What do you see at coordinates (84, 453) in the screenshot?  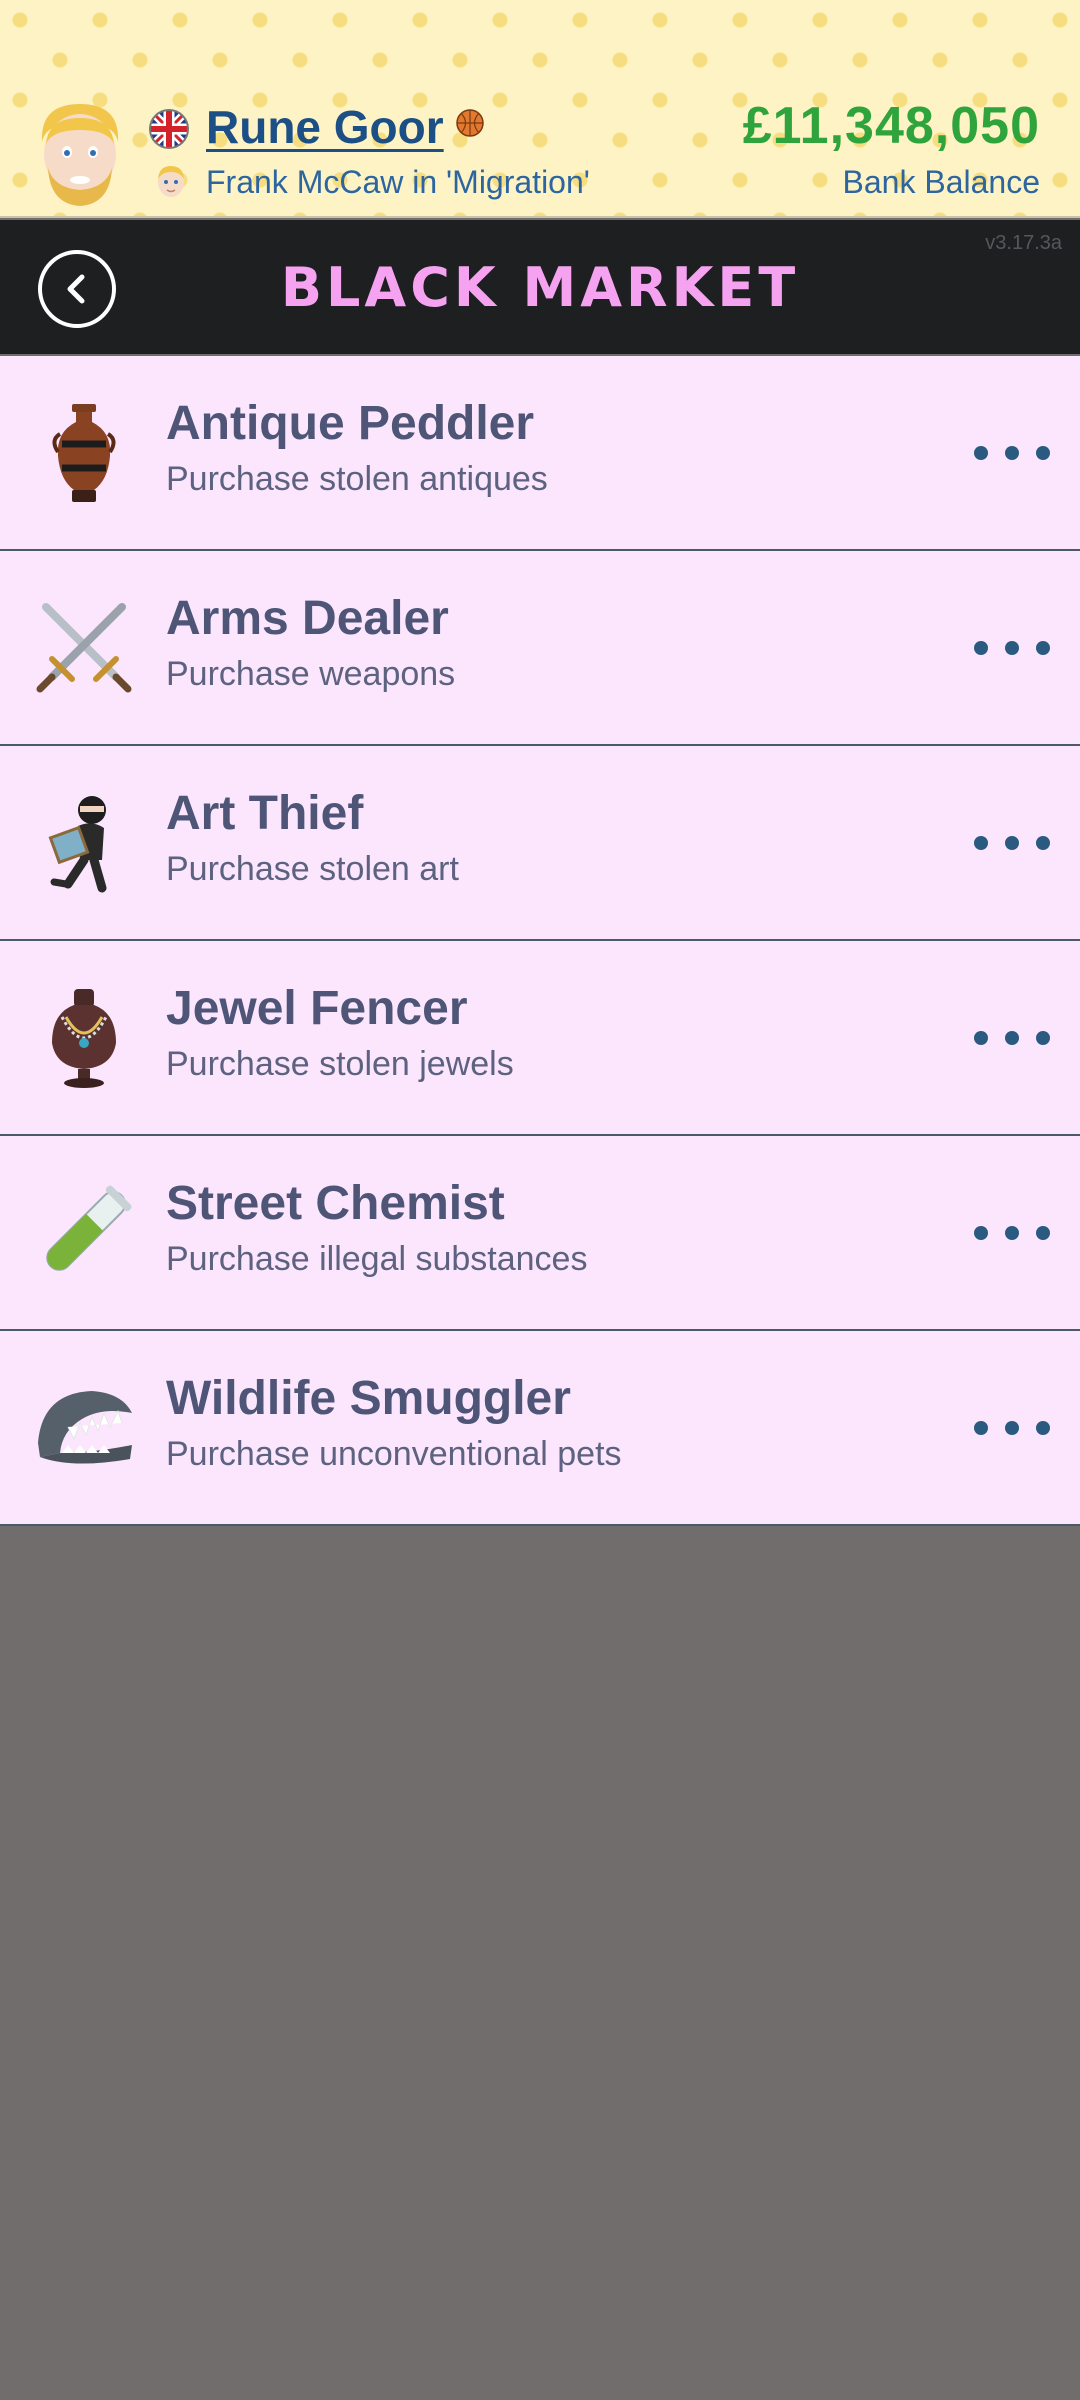 I see `vase-icon` at bounding box center [84, 453].